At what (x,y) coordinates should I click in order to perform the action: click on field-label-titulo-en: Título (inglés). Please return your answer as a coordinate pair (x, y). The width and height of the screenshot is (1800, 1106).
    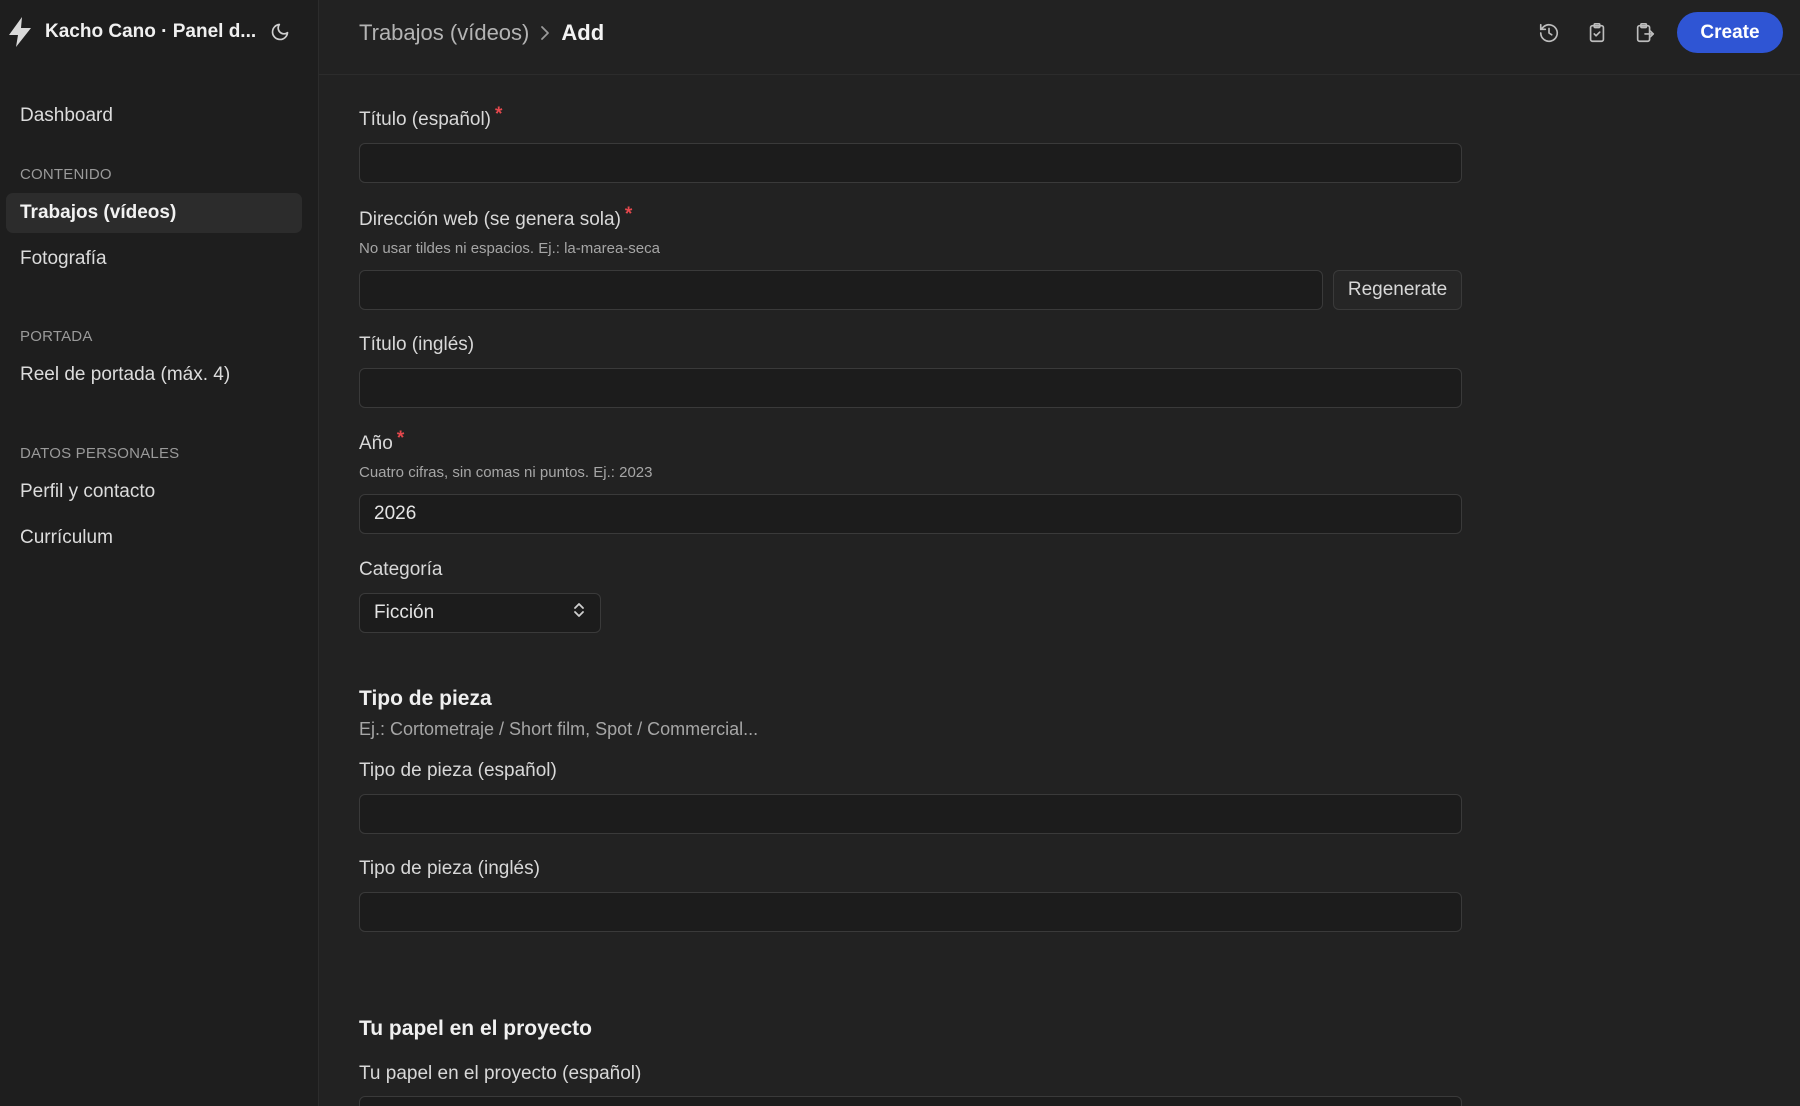
    Looking at the image, I should click on (416, 345).